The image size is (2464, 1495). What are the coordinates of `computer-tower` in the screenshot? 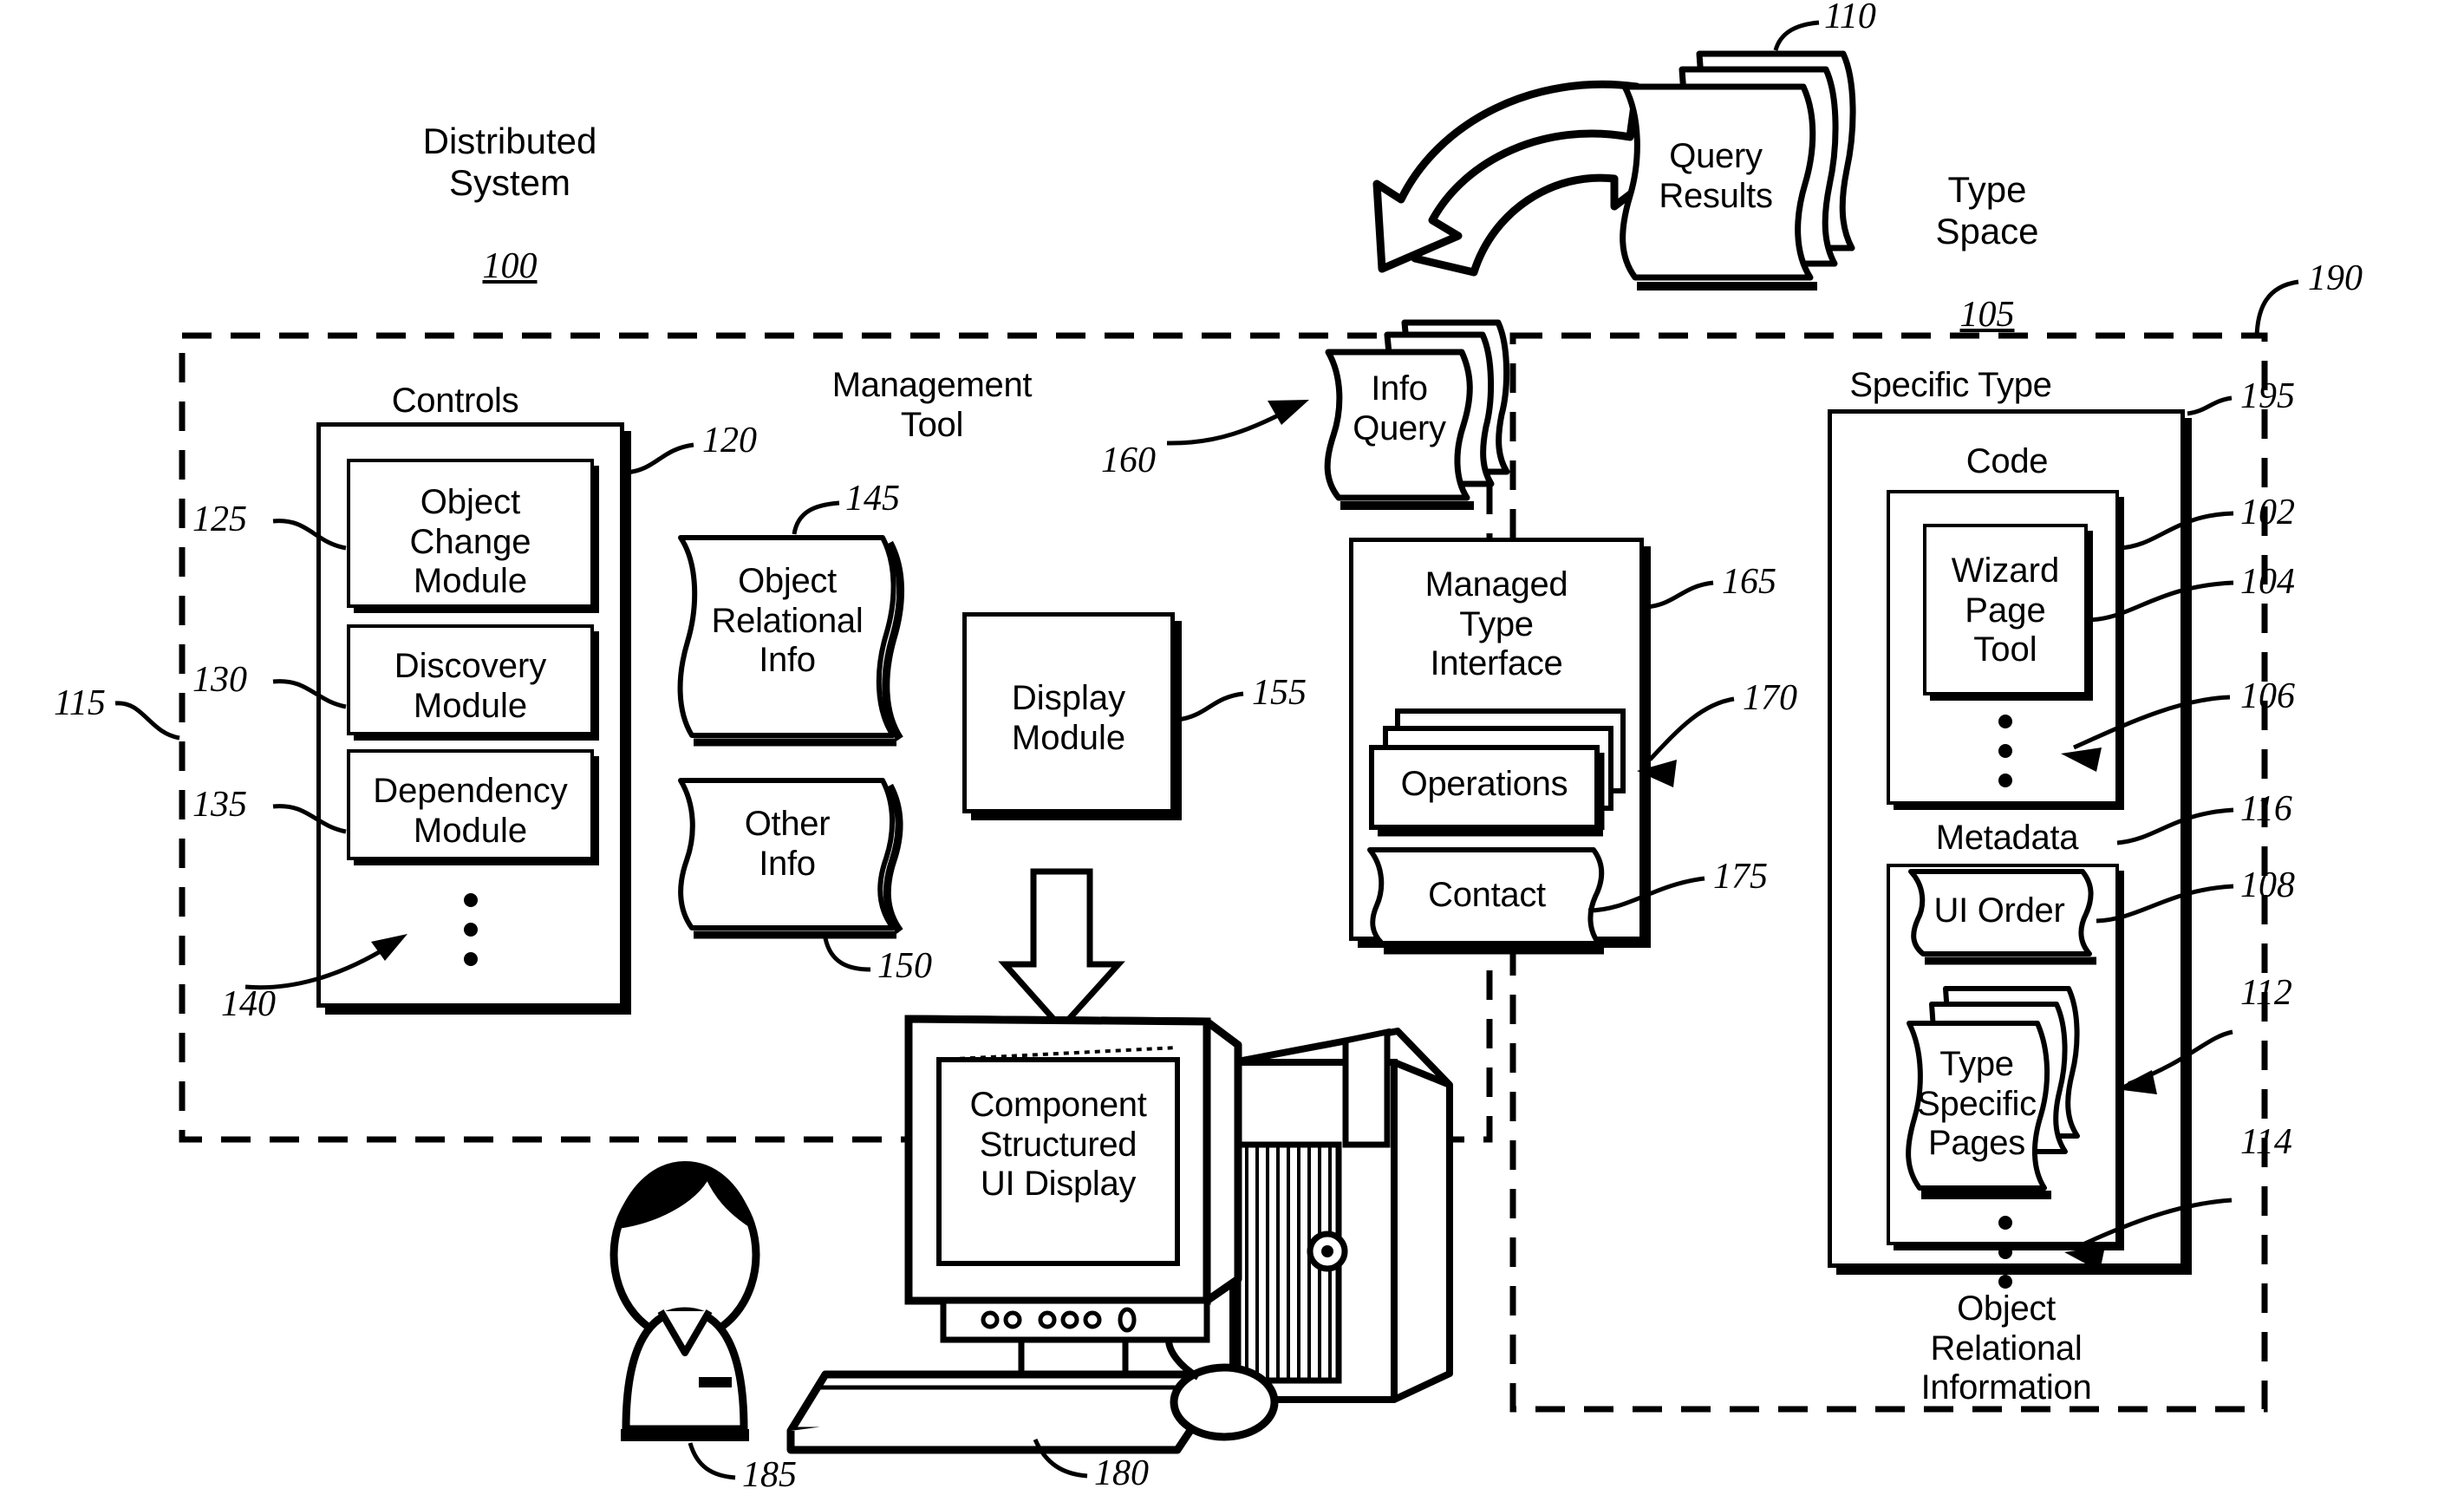 It's located at (1341, 1215).